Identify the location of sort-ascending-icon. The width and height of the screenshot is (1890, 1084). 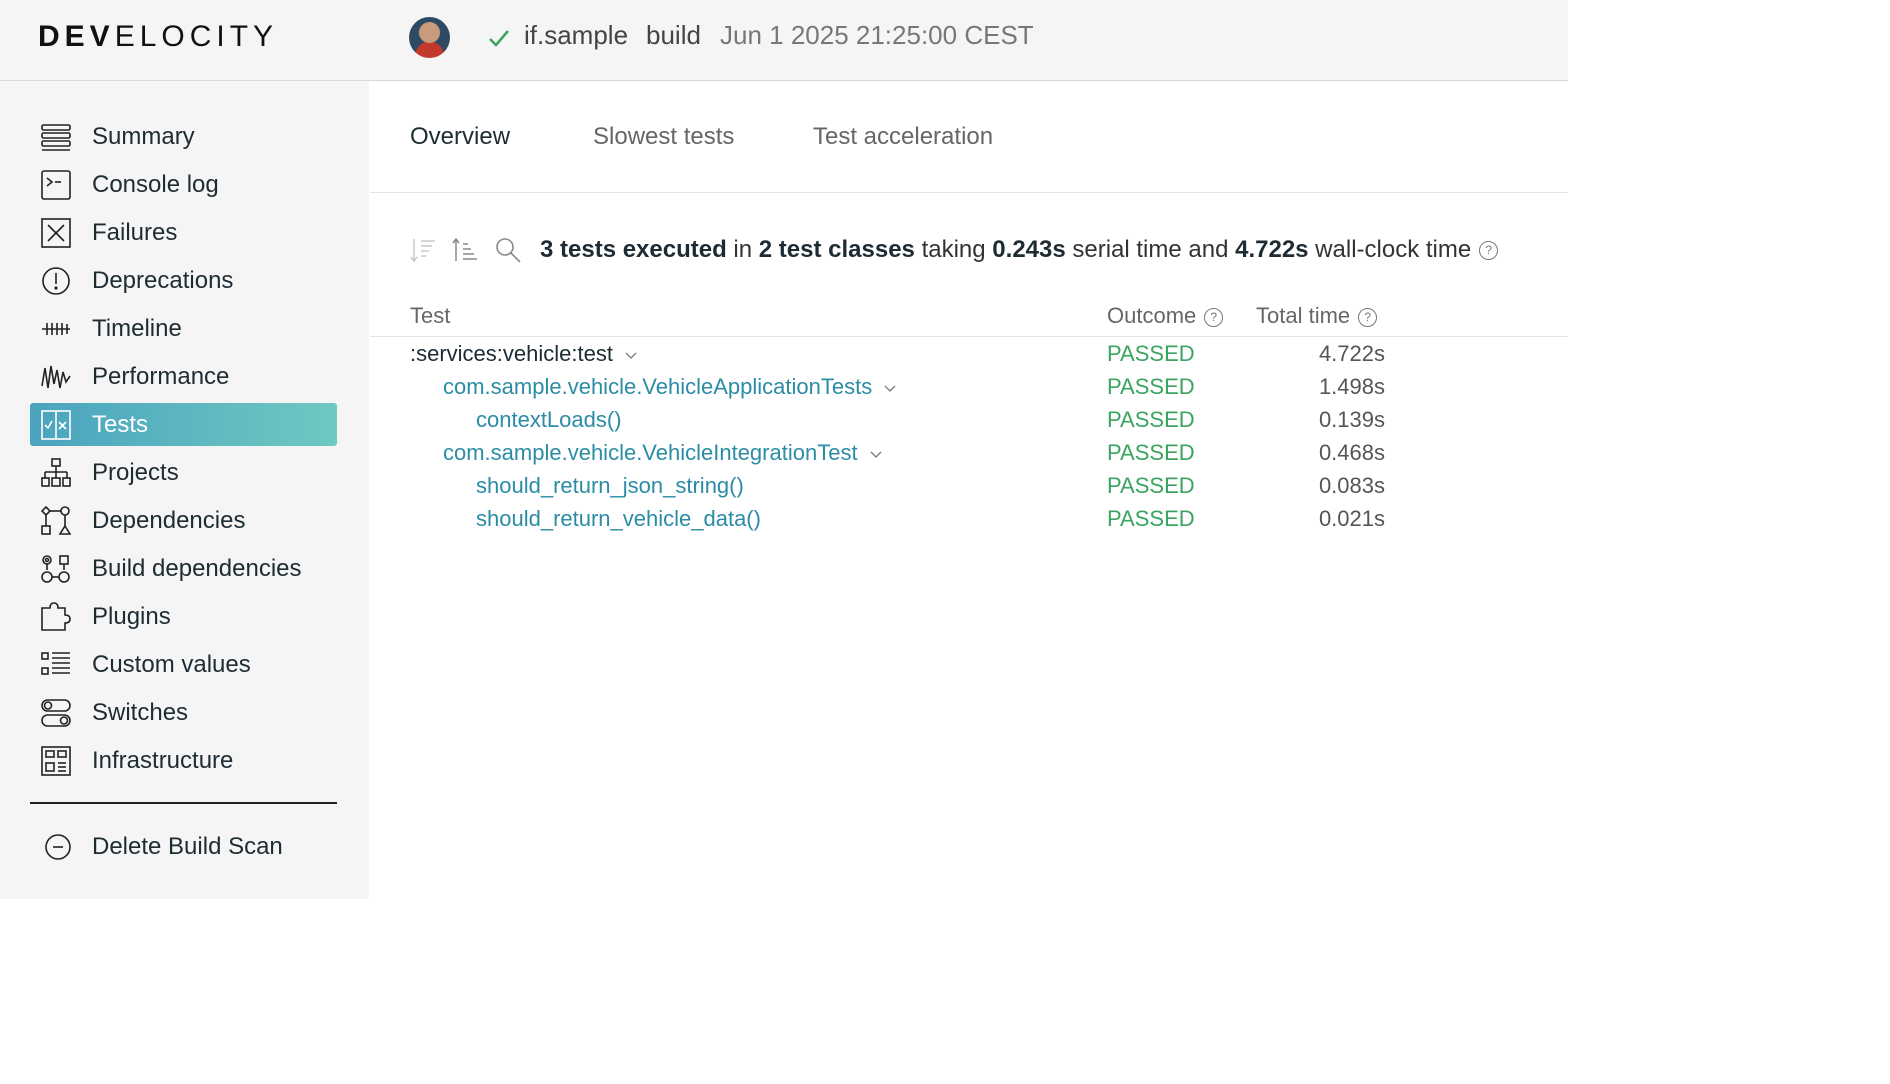
(466, 250).